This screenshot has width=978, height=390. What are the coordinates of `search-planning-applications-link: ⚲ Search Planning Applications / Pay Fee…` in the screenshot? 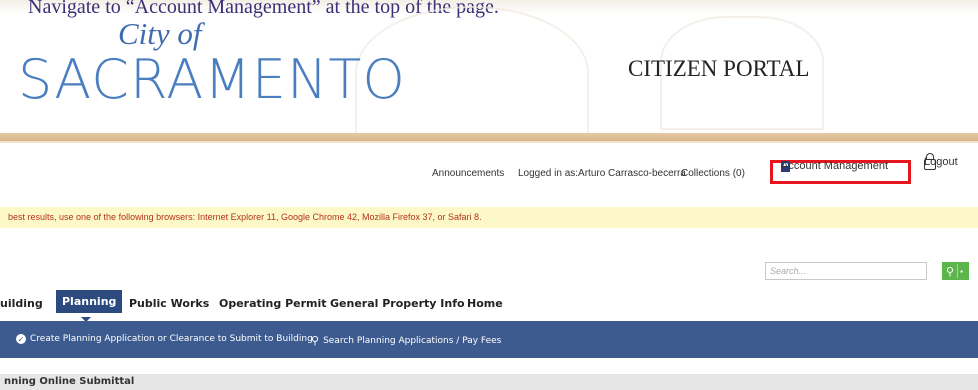 It's located at (406, 340).